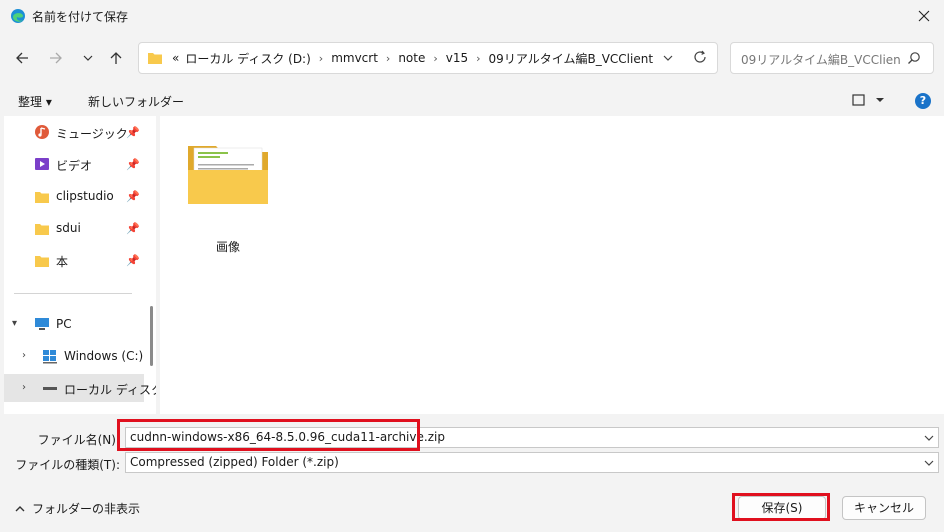 This screenshot has width=944, height=532. I want to click on folder-item: 画像, so click(228, 194).